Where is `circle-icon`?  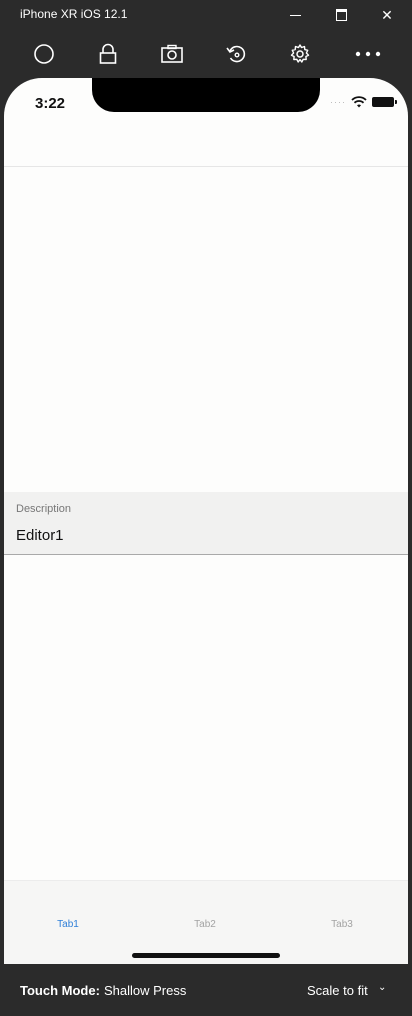 circle-icon is located at coordinates (44, 54).